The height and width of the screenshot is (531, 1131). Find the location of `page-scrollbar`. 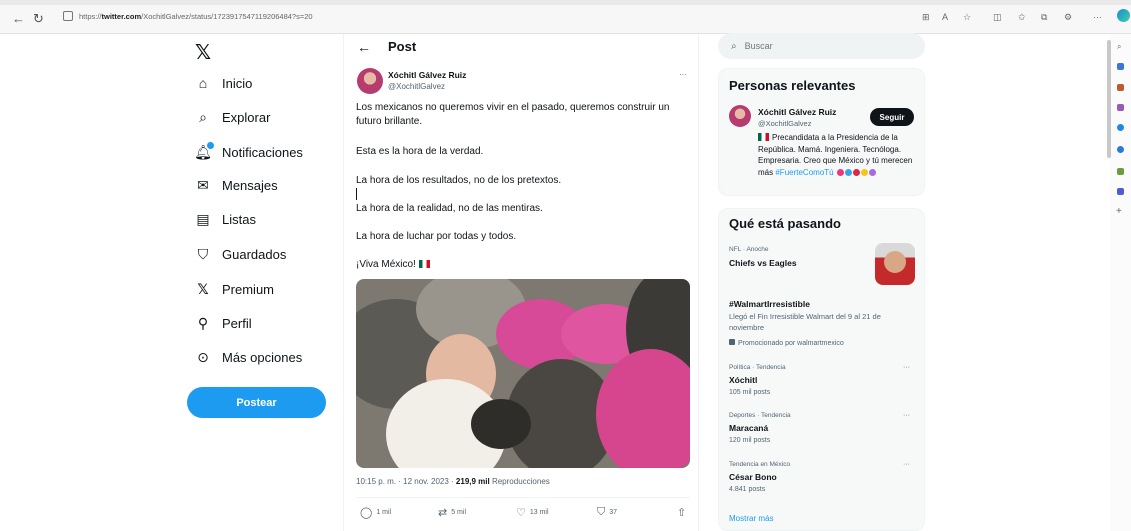

page-scrollbar is located at coordinates (1109, 99).